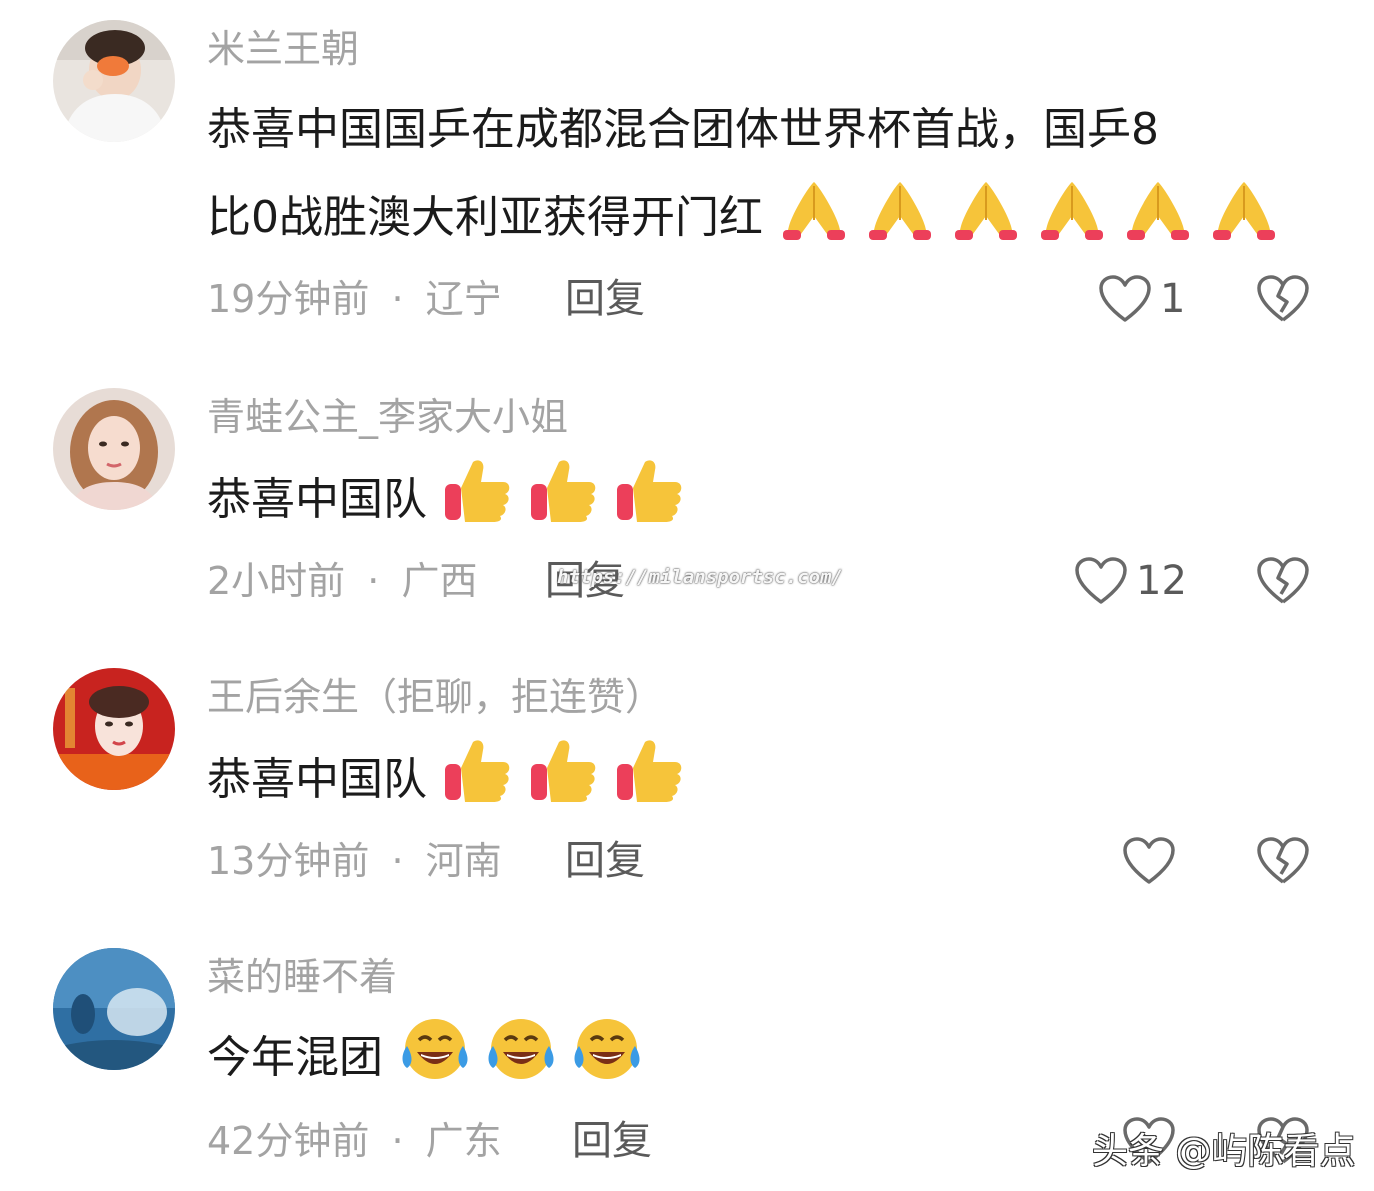 This screenshot has width=1374, height=1191. Describe the element at coordinates (747, 1058) in the screenshot. I see `comment-text: 今年混团` at that location.